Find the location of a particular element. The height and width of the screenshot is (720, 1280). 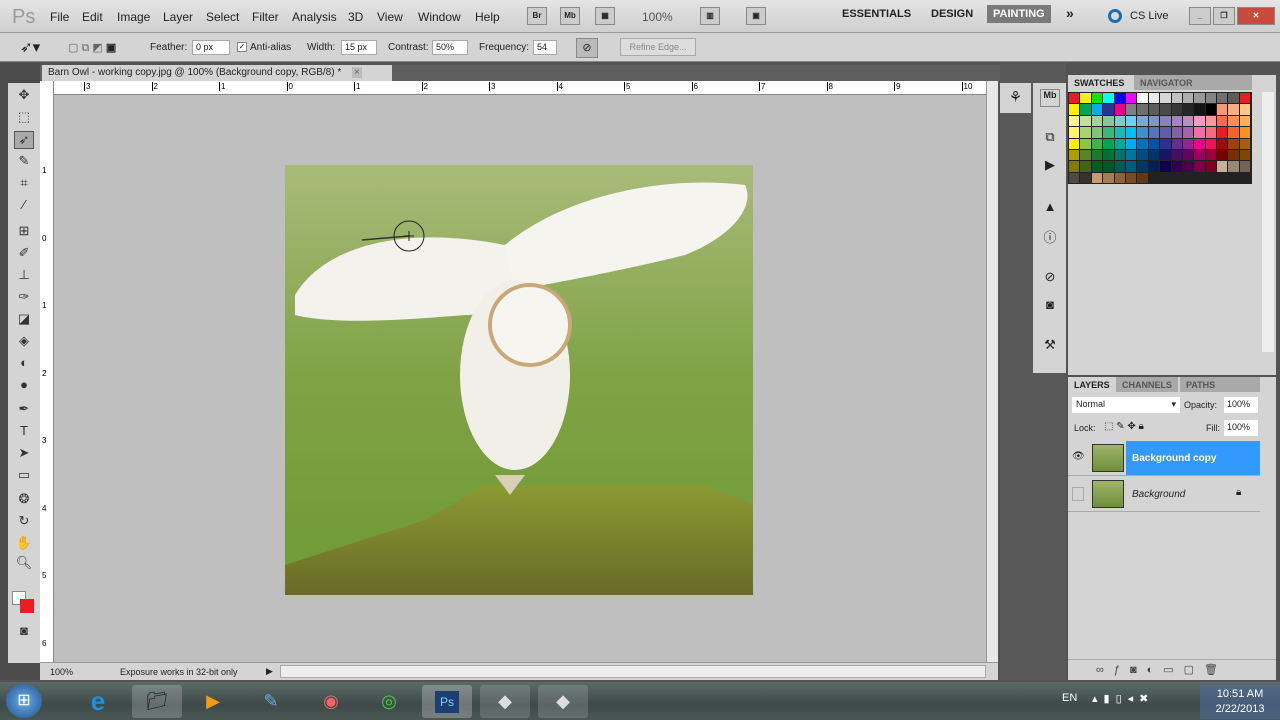

quick-selection-tool-icon: ✎ is located at coordinates (24, 162).